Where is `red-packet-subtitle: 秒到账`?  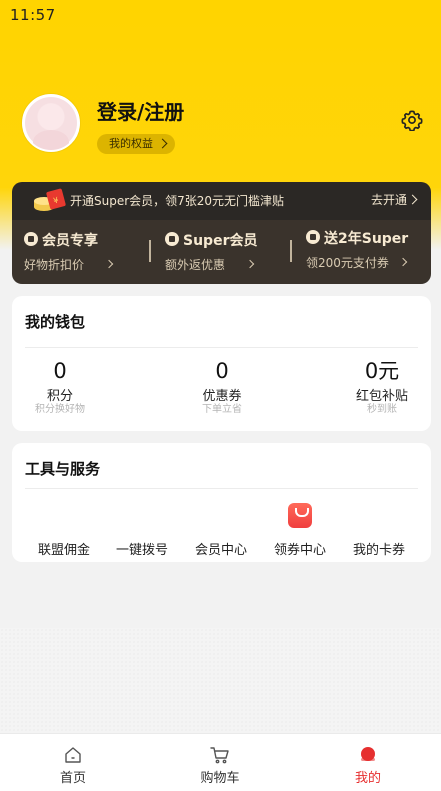 red-packet-subtitle: 秒到账 is located at coordinates (382, 409).